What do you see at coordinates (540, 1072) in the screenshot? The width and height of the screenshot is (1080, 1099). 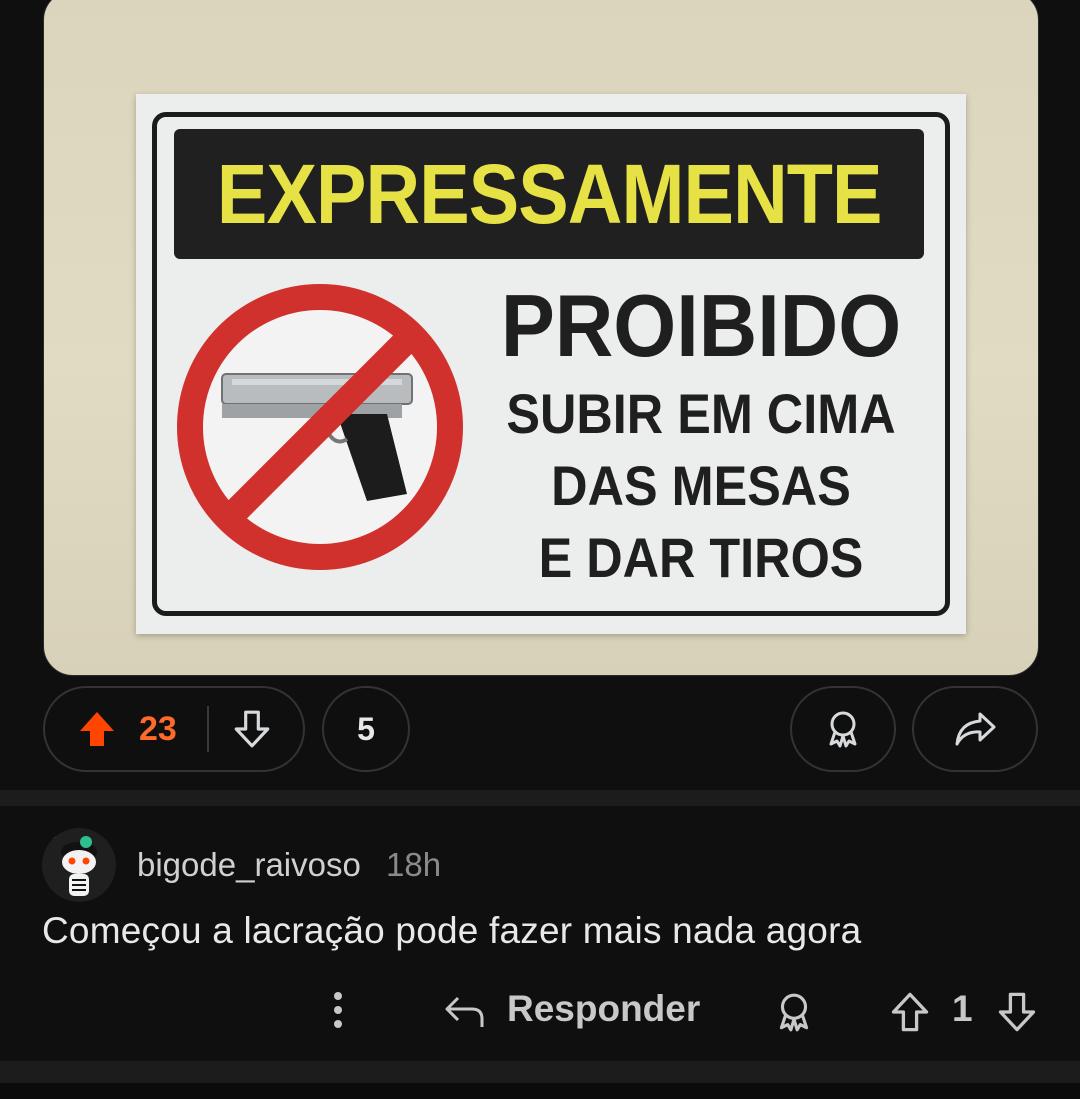 I see `bottom-separator` at bounding box center [540, 1072].